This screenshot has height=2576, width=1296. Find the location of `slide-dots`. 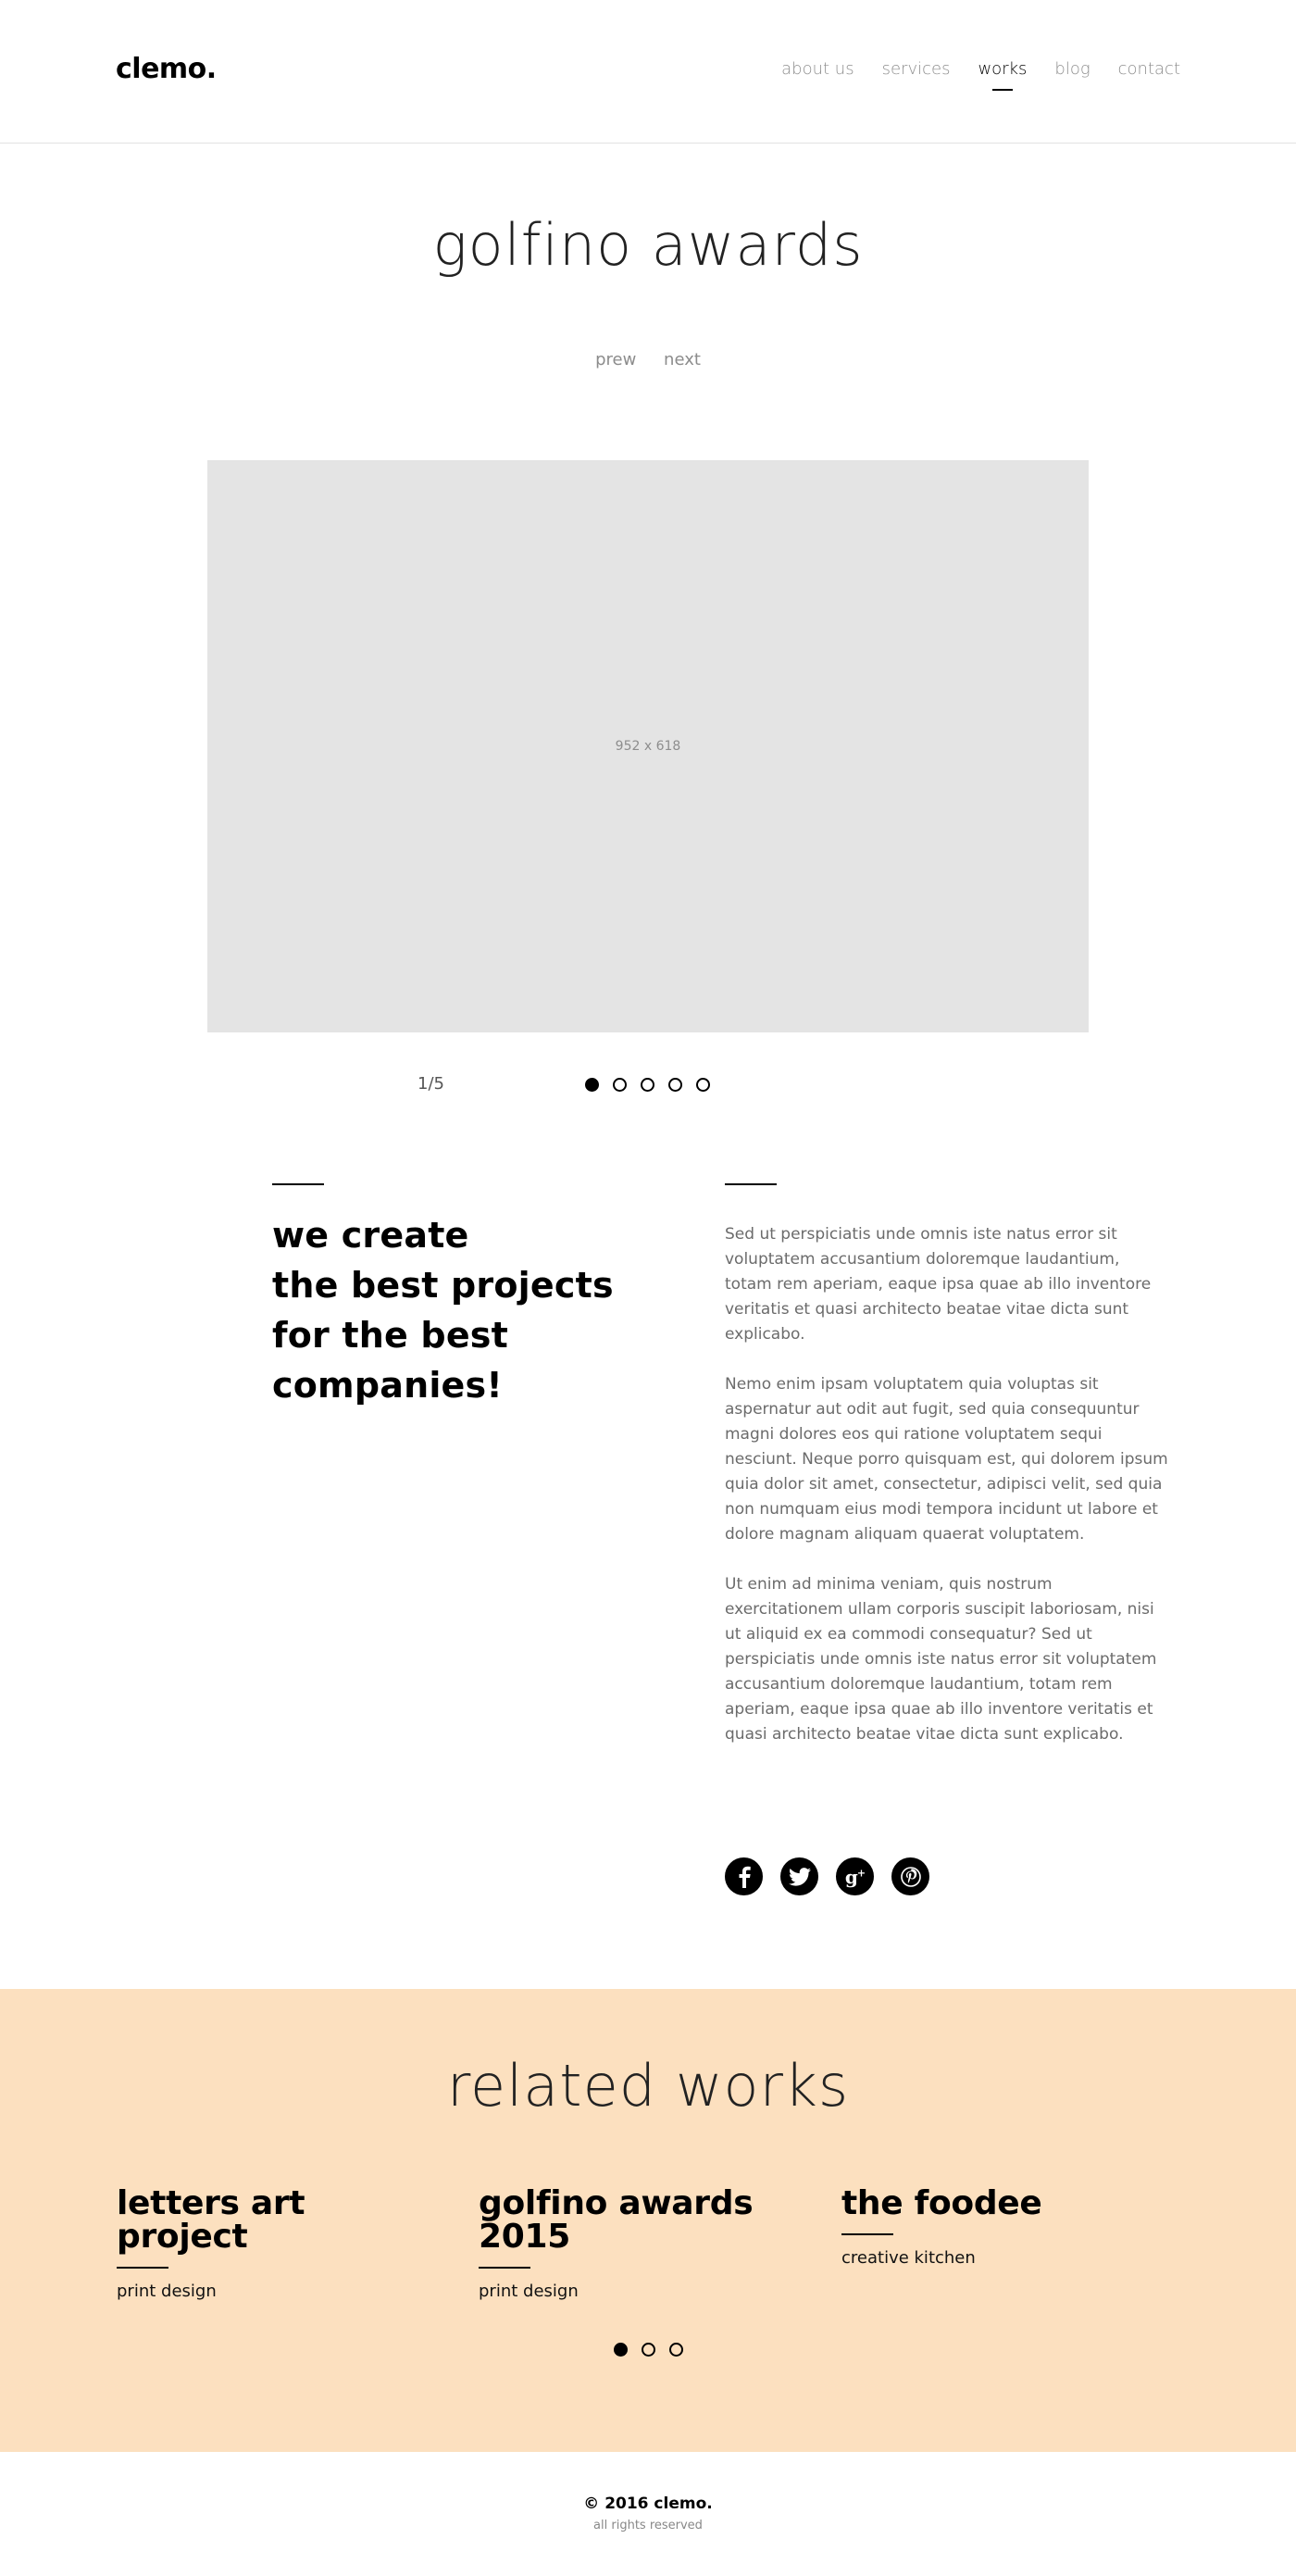

slide-dots is located at coordinates (654, 1085).